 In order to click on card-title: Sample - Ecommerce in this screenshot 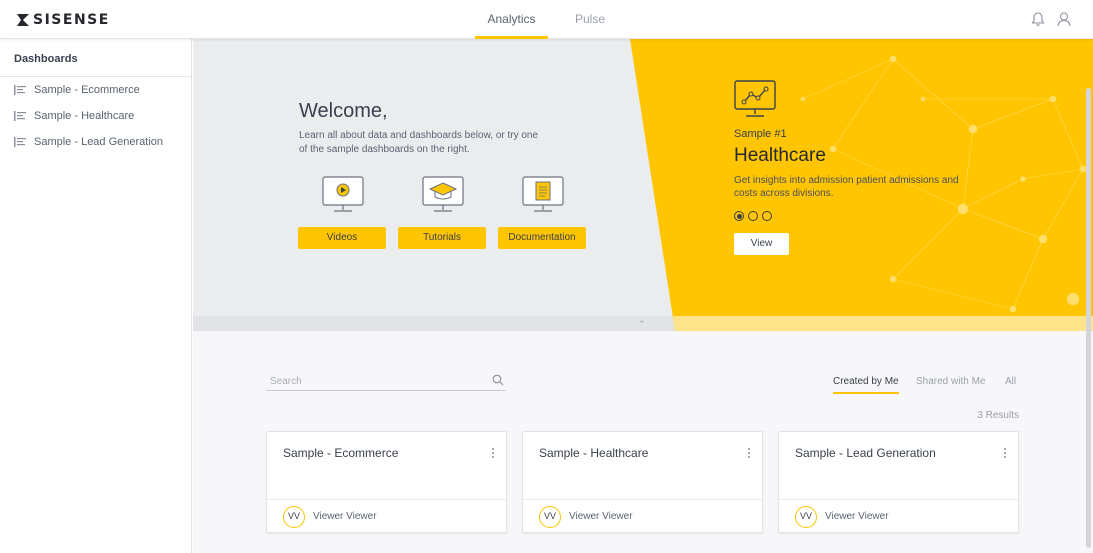, I will do `click(341, 453)`.